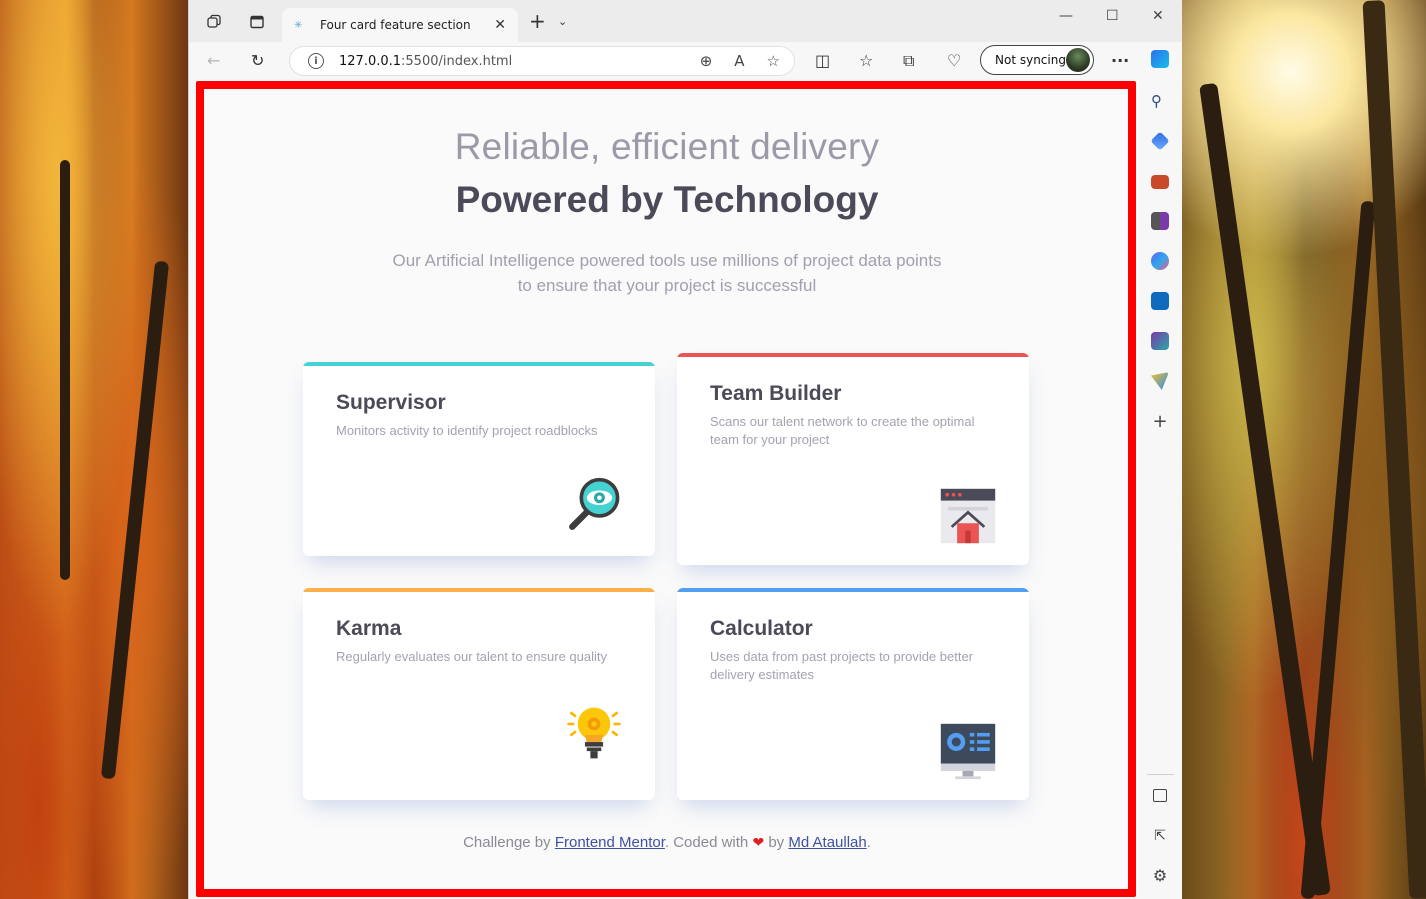 The height and width of the screenshot is (899, 1426). I want to click on designer-icon, so click(1160, 341).